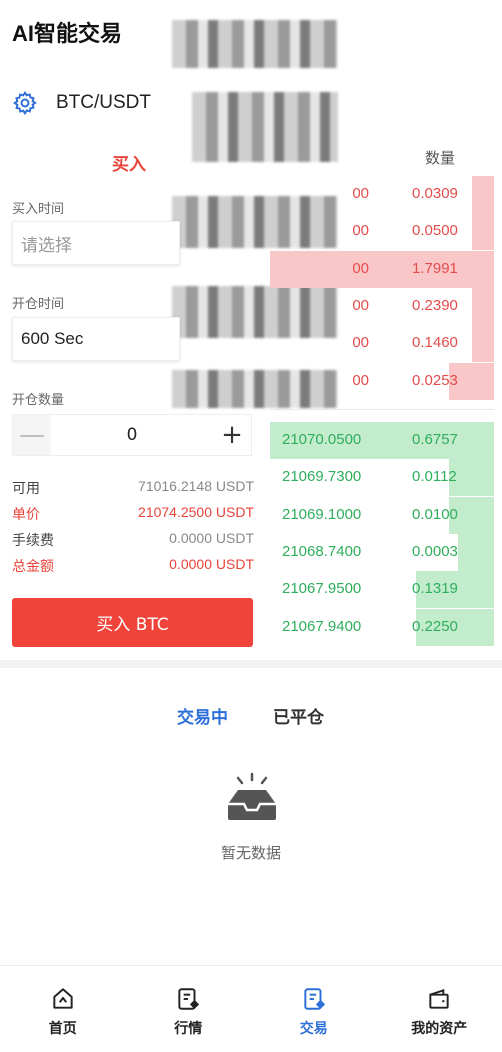 The image size is (502, 1052). What do you see at coordinates (434, 477) in the screenshot?
I see `bid-amount: 0.0112` at bounding box center [434, 477].